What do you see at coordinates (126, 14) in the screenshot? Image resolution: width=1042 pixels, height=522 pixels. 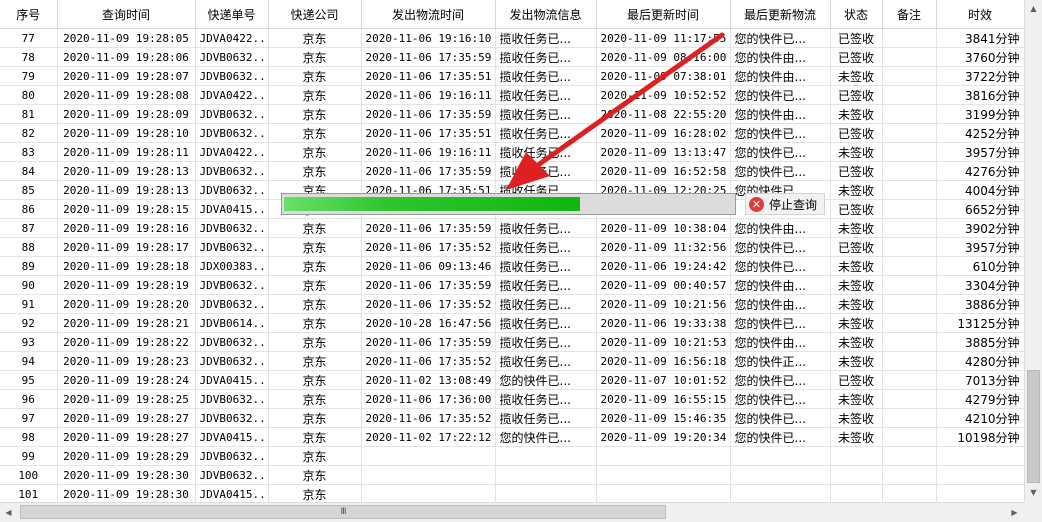 I see `column-header: 查询时间` at bounding box center [126, 14].